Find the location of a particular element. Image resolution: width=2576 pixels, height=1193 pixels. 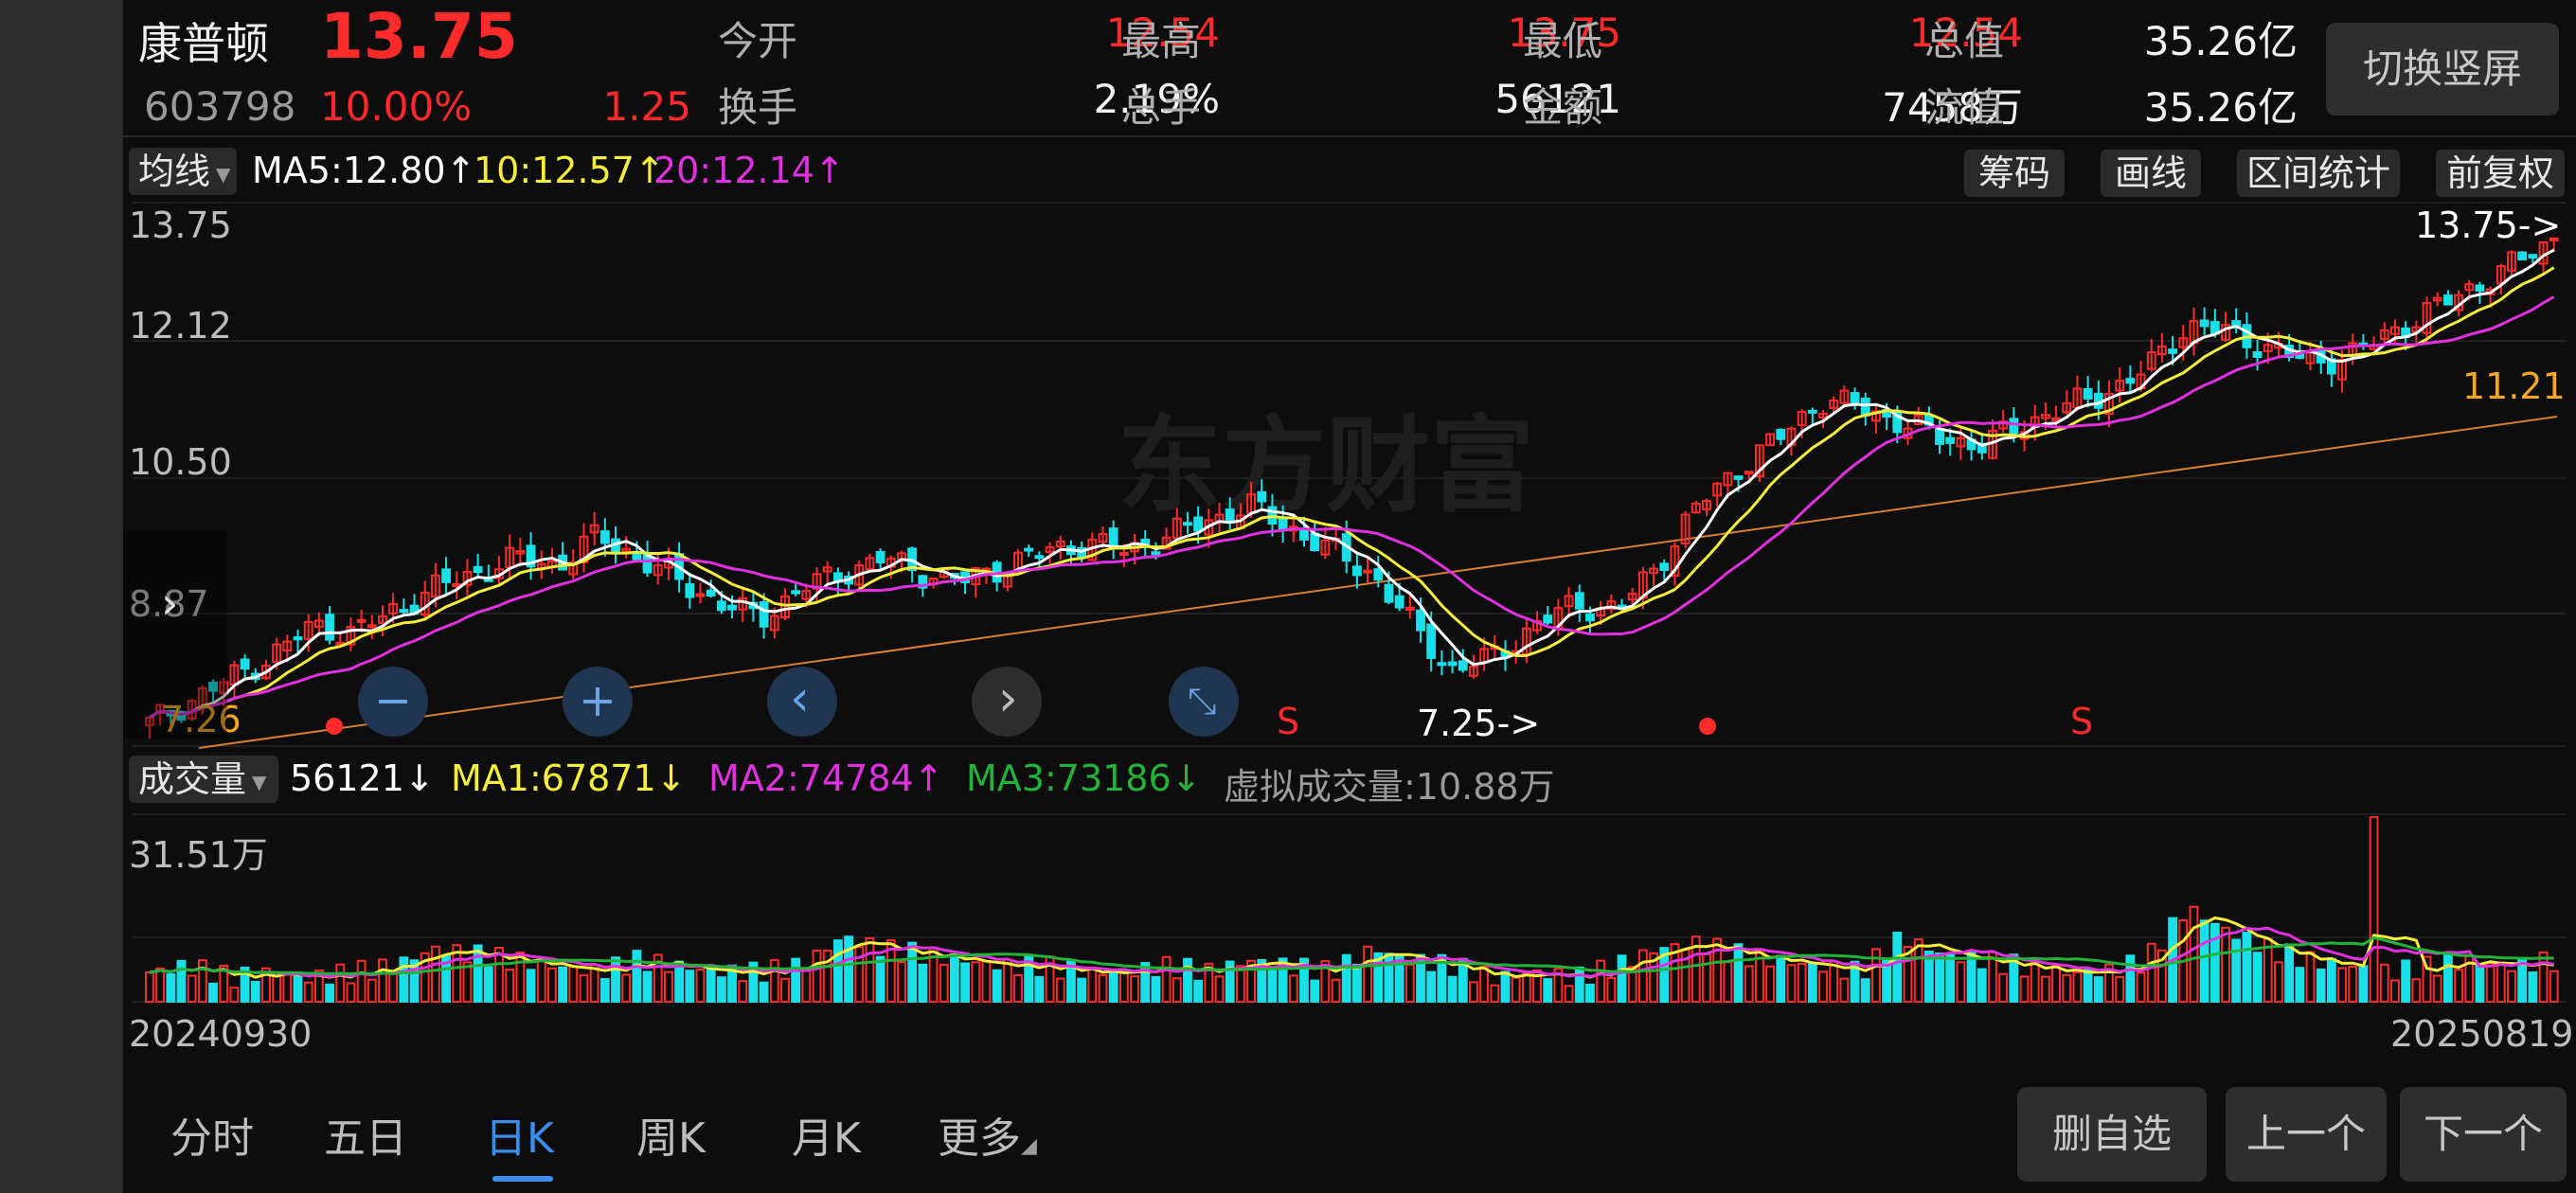

arrow-up-icon: ↑ is located at coordinates (928, 778).